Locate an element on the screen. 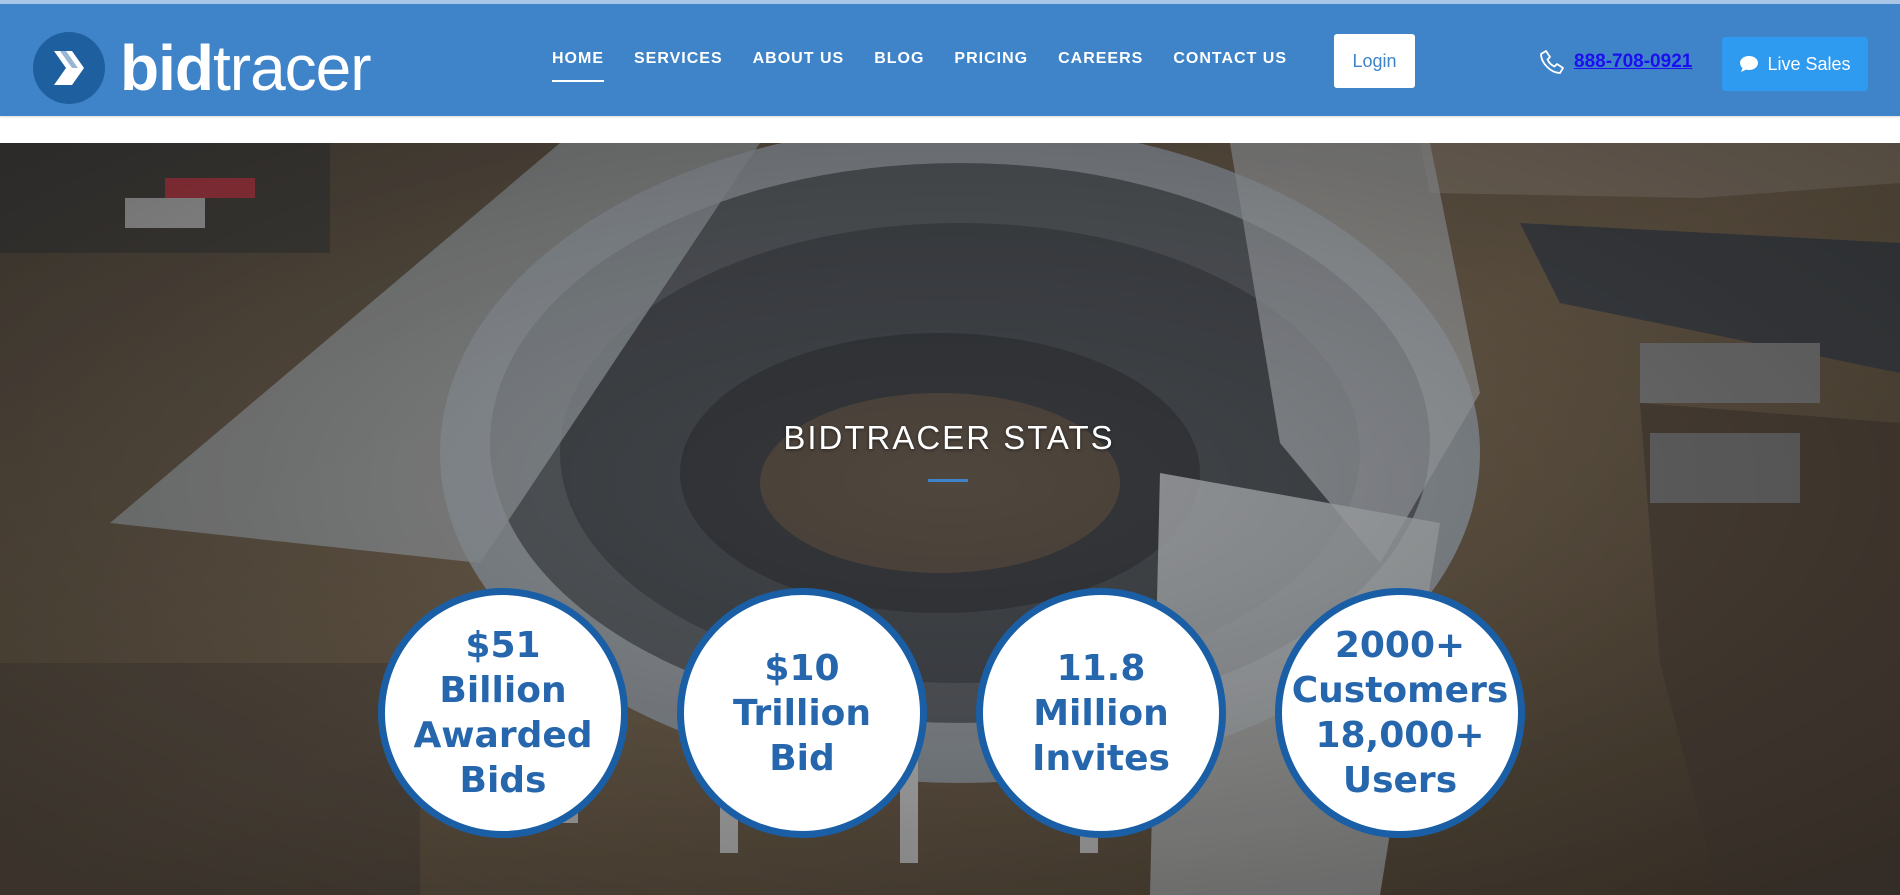 This screenshot has width=1900, height=895. nav-blog: BLOG is located at coordinates (899, 66).